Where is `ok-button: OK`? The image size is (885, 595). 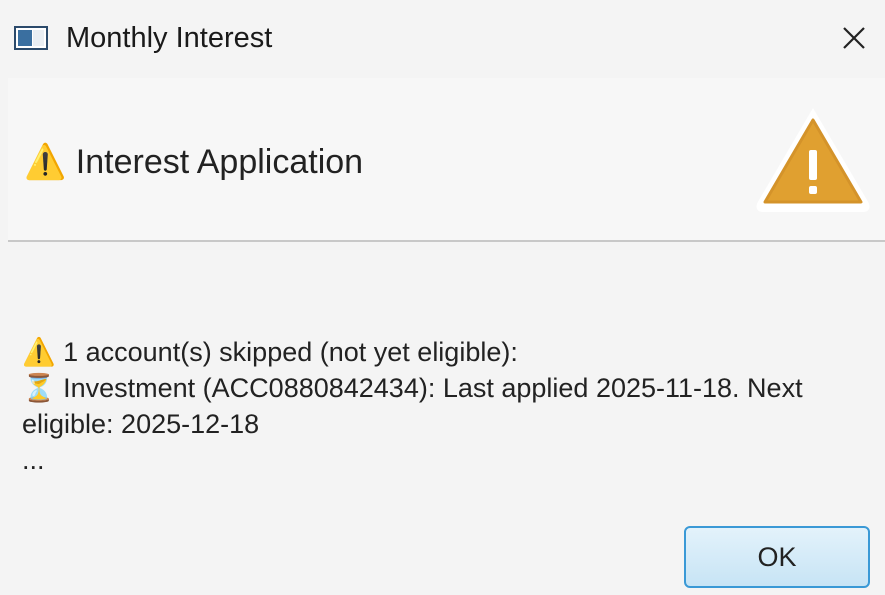 ok-button: OK is located at coordinates (777, 557).